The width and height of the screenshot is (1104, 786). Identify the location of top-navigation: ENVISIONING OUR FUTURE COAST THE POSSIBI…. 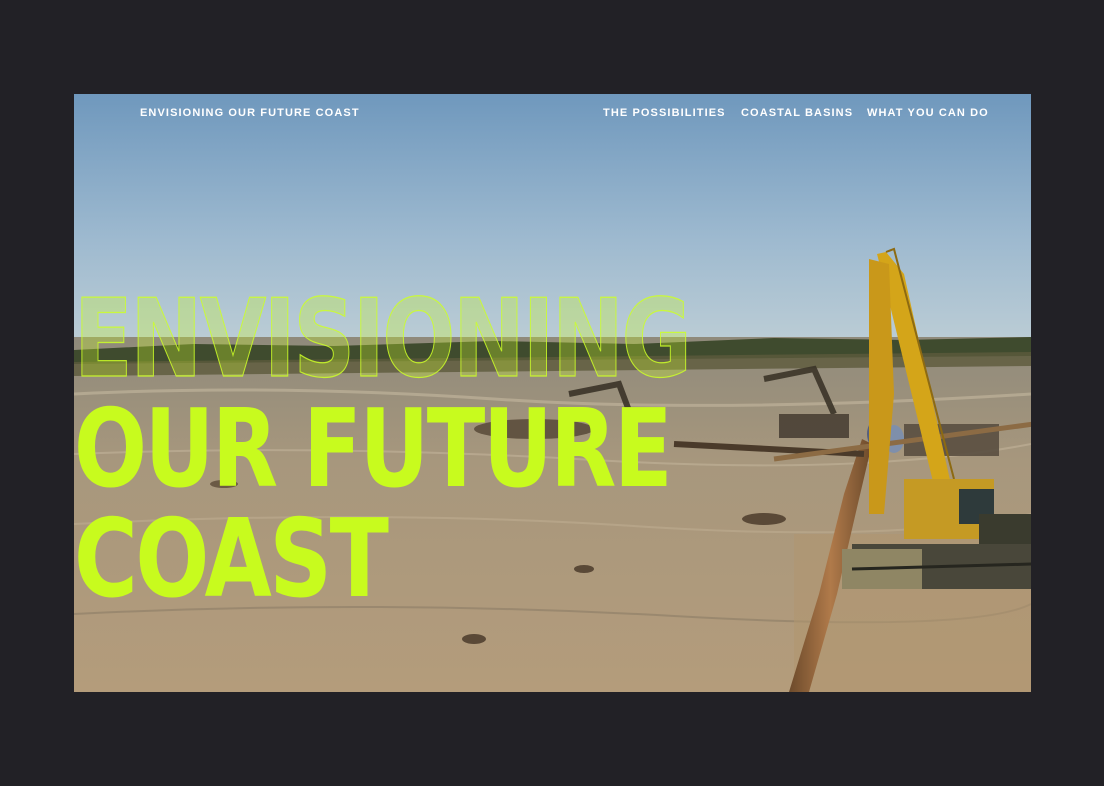
(552, 114).